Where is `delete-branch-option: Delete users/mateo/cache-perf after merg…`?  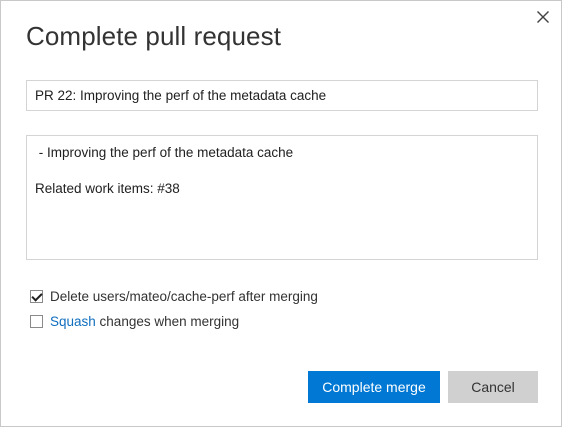 delete-branch-option: Delete users/mateo/cache-perf after merg… is located at coordinates (174, 296).